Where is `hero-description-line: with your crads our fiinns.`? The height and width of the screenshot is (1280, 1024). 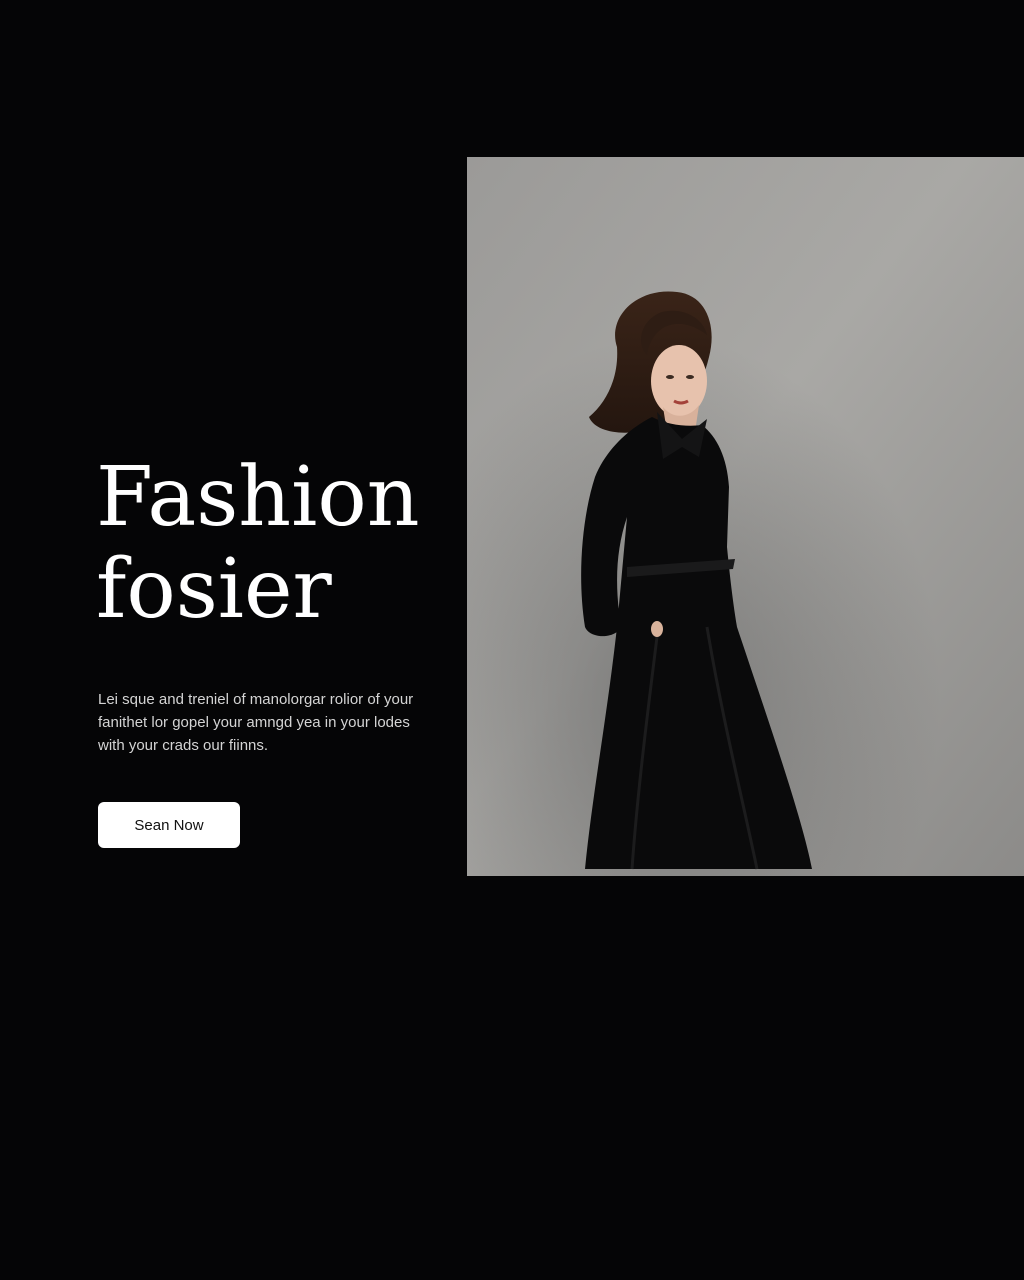
hero-description-line: with your crads our fiinns. is located at coordinates (183, 745).